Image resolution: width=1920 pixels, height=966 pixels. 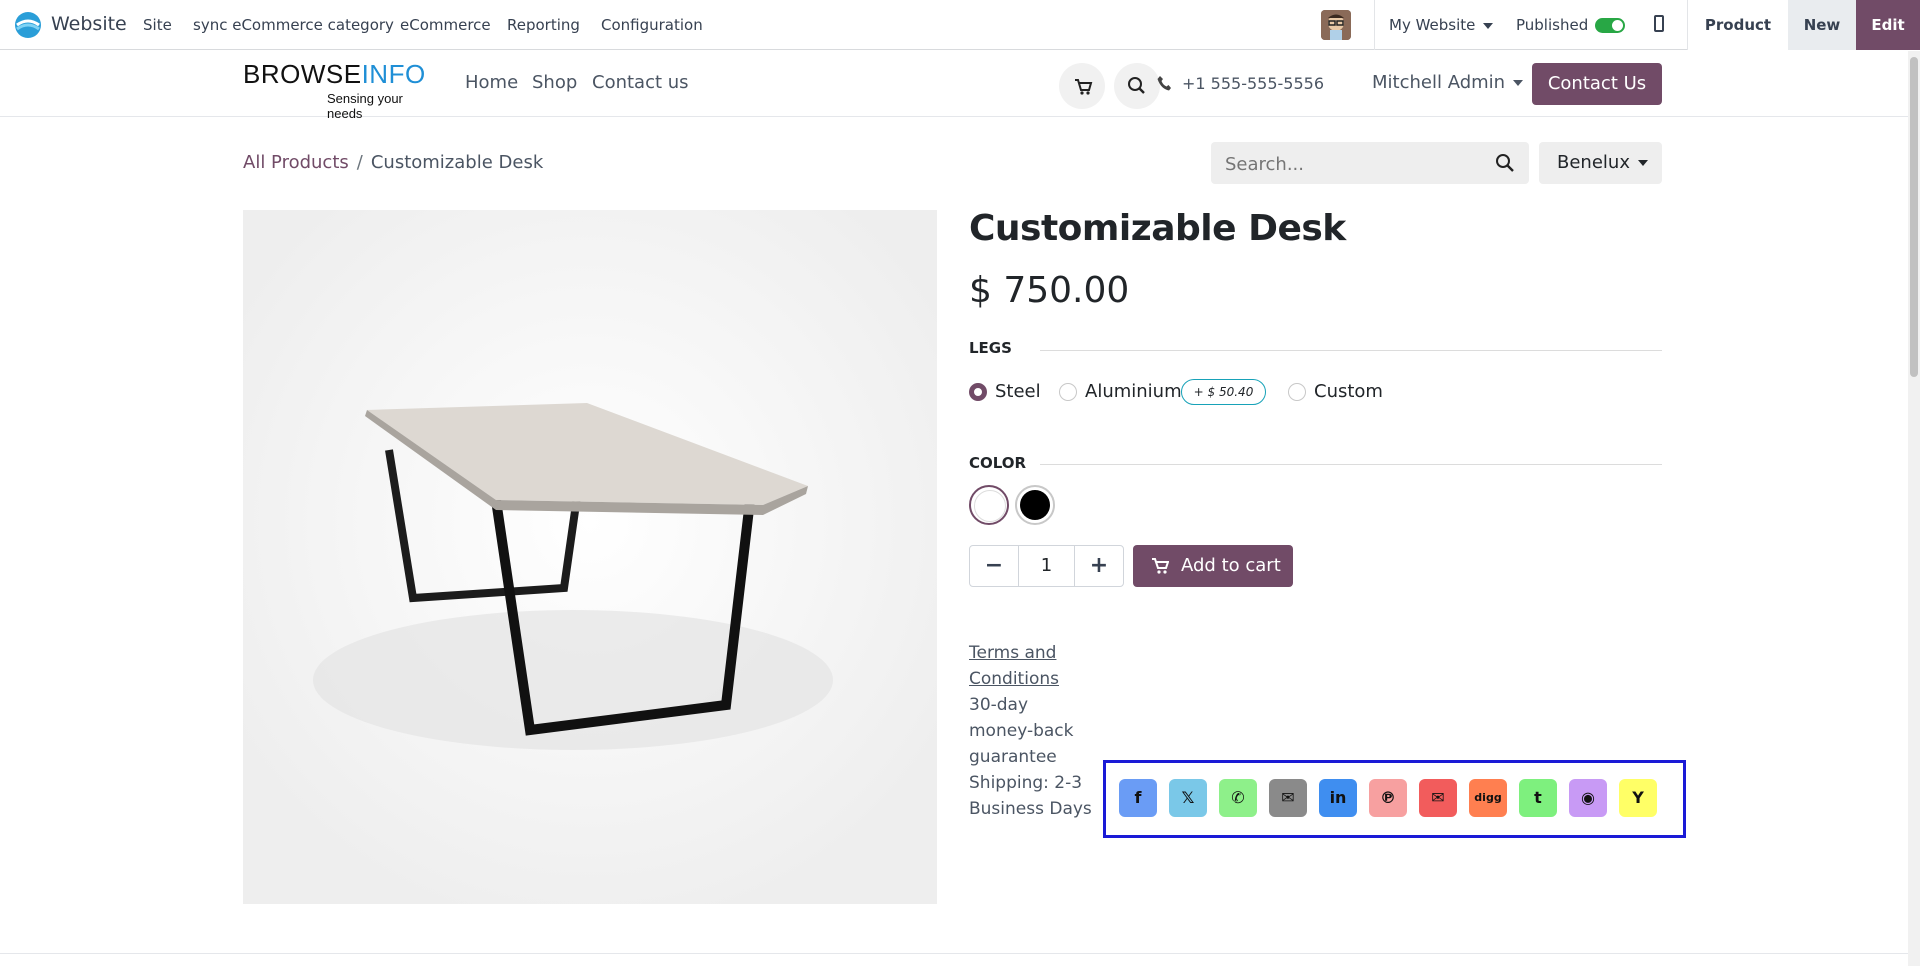 I want to click on published-toggle, so click(x=1610, y=25).